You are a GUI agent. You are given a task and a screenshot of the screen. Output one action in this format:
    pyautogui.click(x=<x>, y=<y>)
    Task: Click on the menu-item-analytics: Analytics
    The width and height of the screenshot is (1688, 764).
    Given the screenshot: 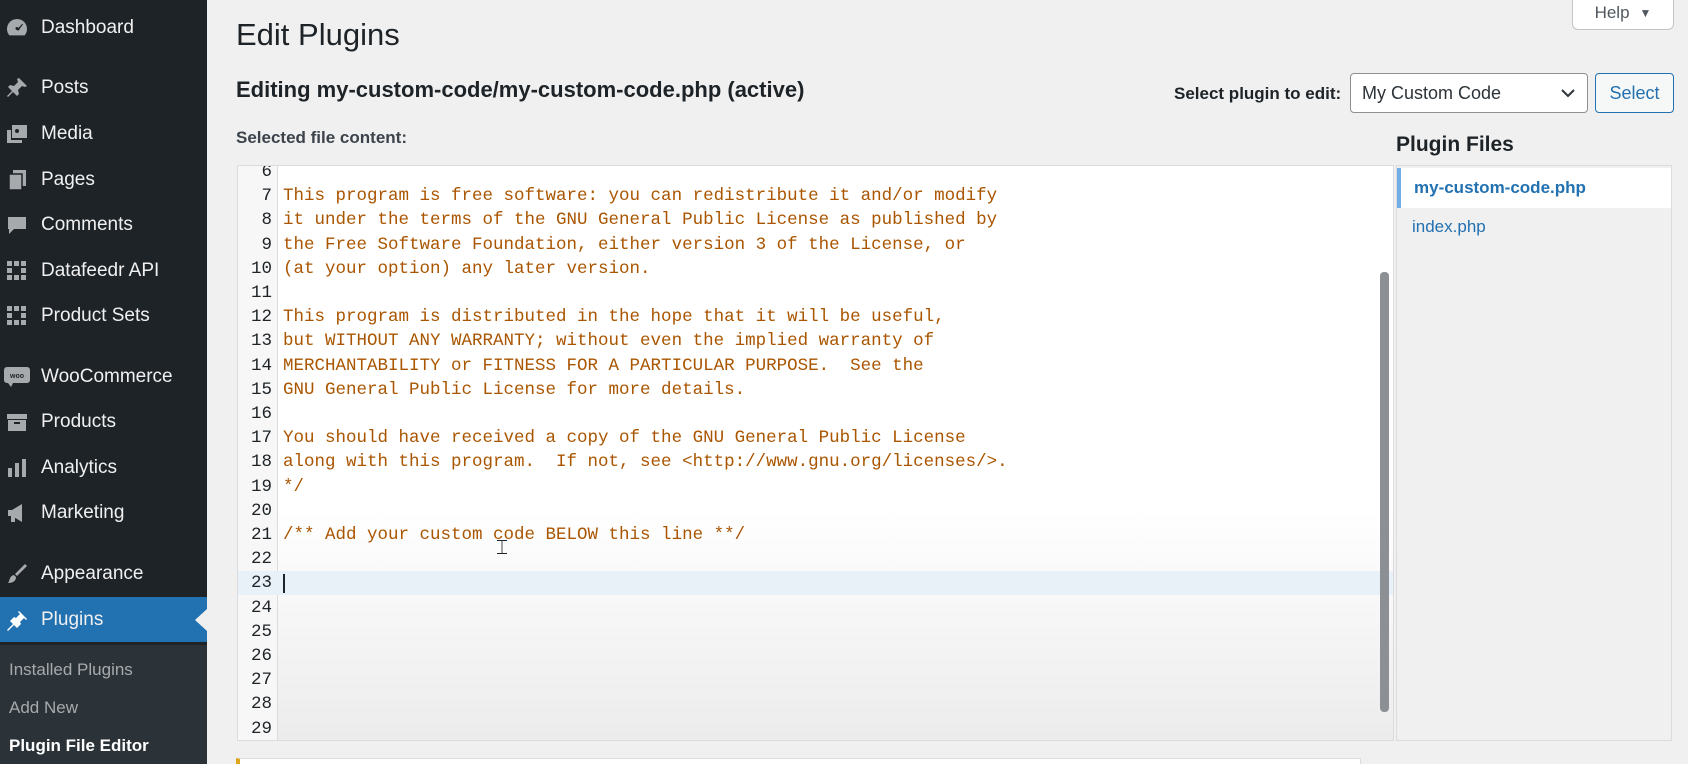 What is the action you would take?
    pyautogui.click(x=103, y=467)
    